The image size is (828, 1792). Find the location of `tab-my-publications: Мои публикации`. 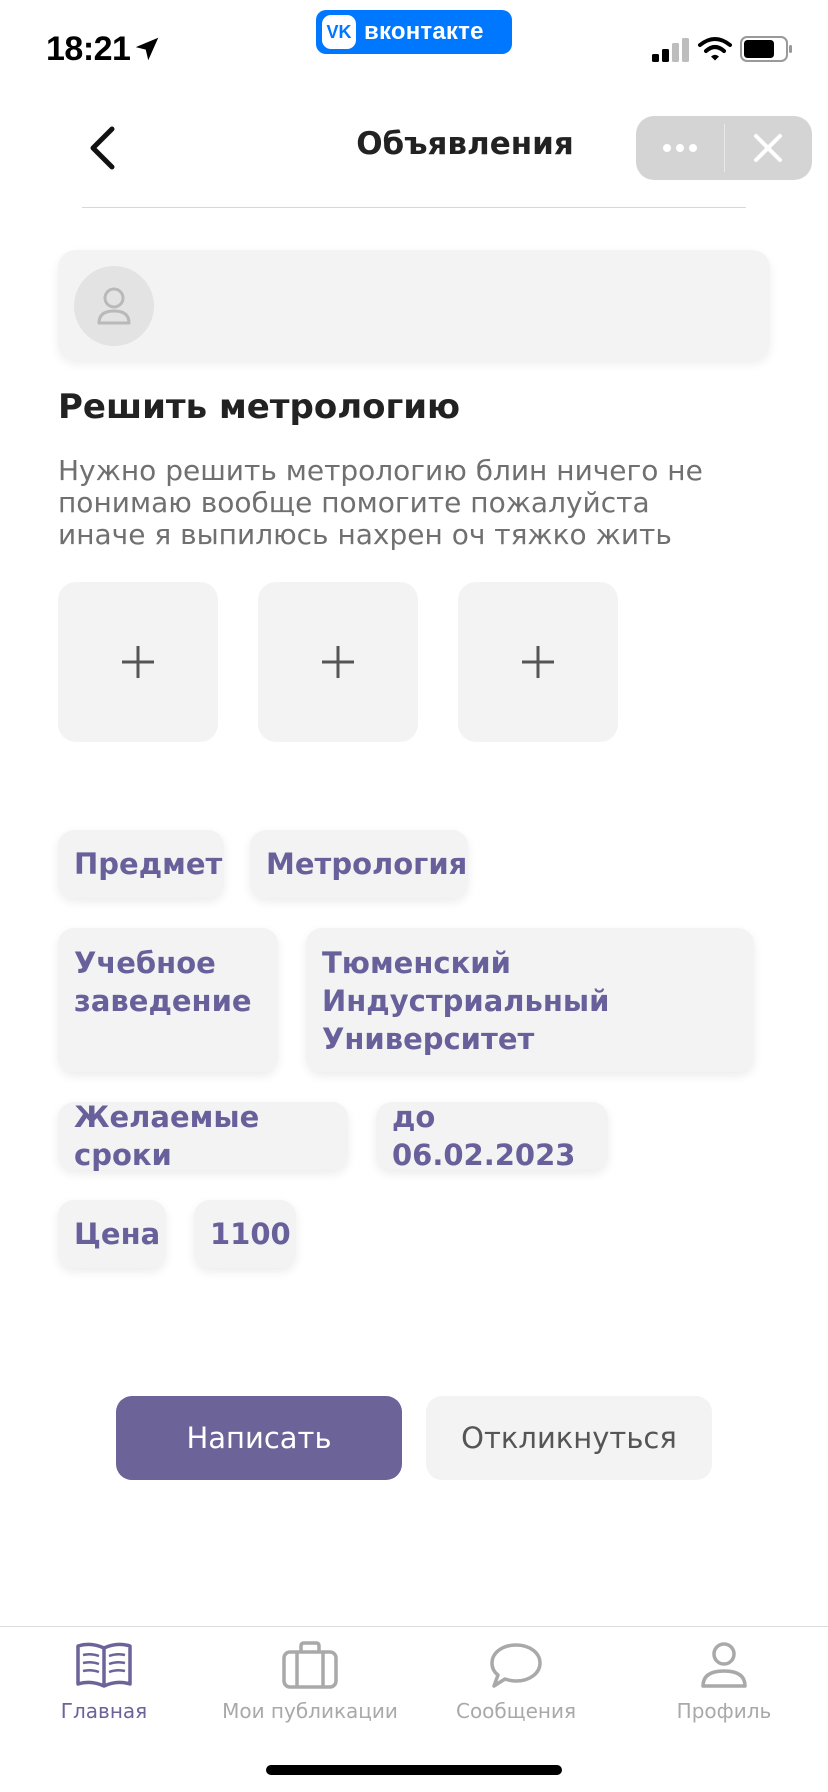

tab-my-publications: Мои публикации is located at coordinates (310, 1682).